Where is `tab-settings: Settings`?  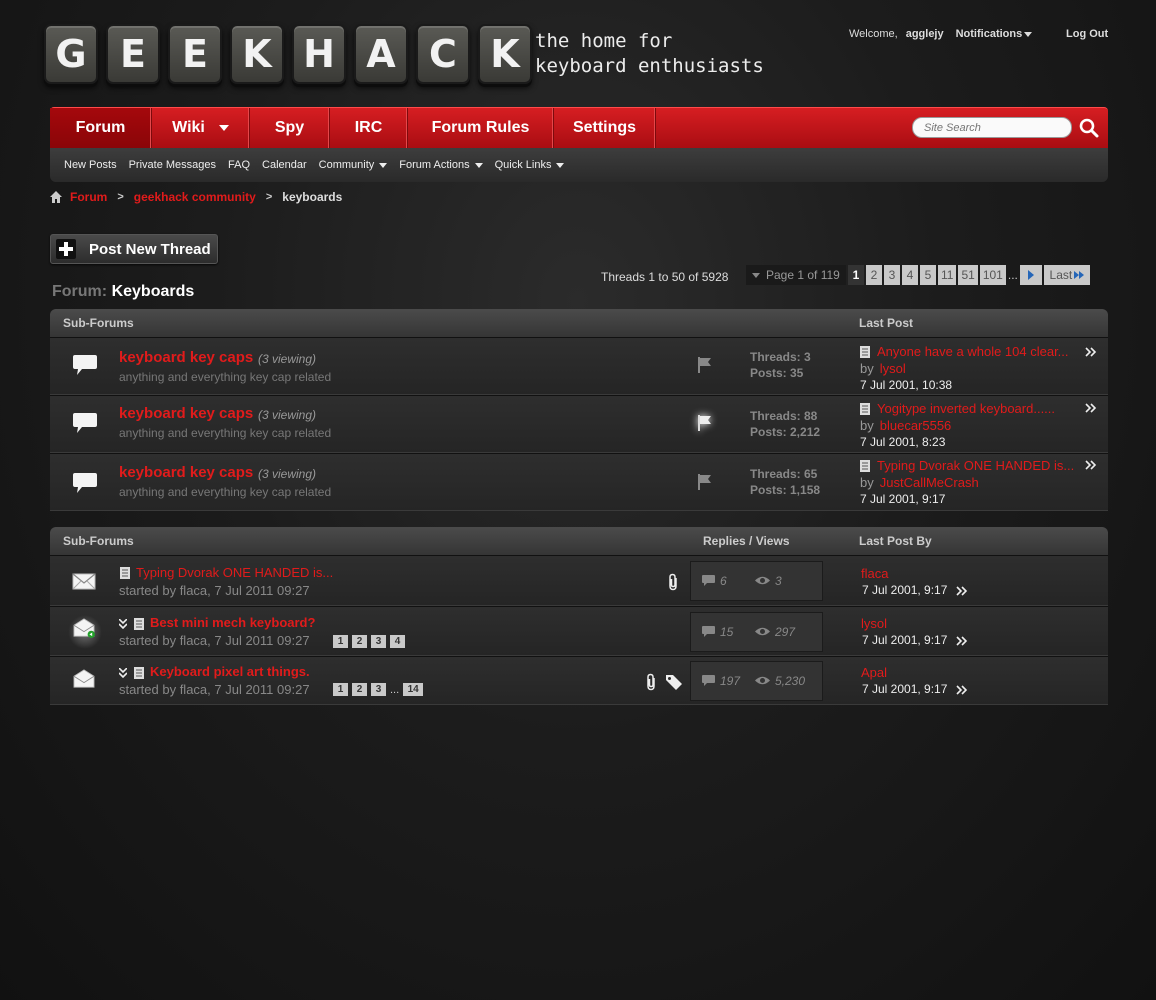 tab-settings: Settings is located at coordinates (605, 128).